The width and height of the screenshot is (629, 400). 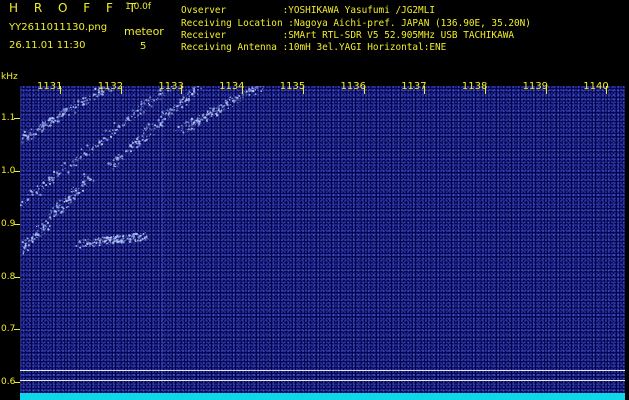 I want to click on signal-level-strip, so click(x=322, y=396).